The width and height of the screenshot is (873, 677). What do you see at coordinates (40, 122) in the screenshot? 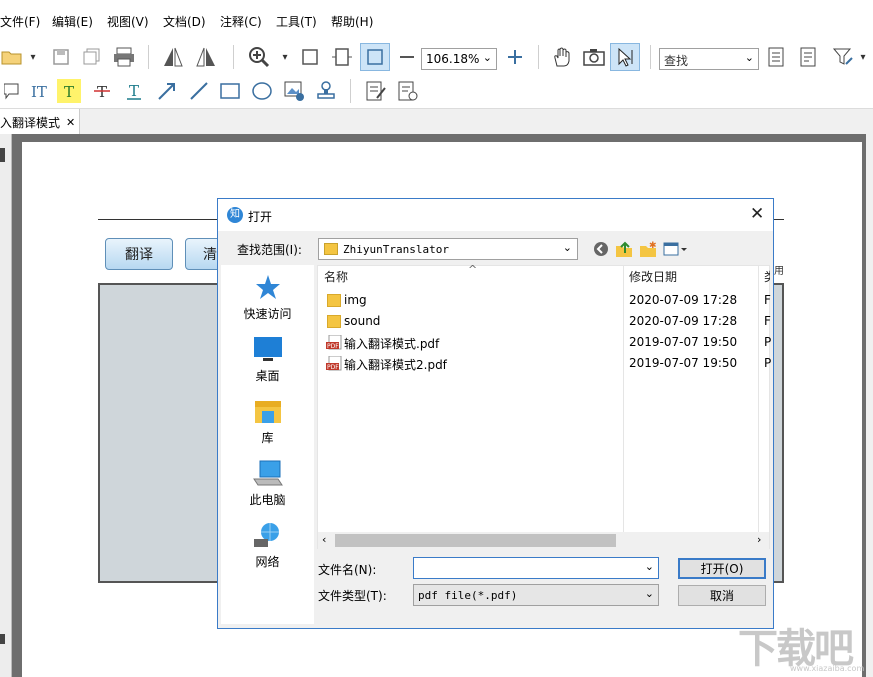
I see `document-tab: 入翻译模式 ✕` at bounding box center [40, 122].